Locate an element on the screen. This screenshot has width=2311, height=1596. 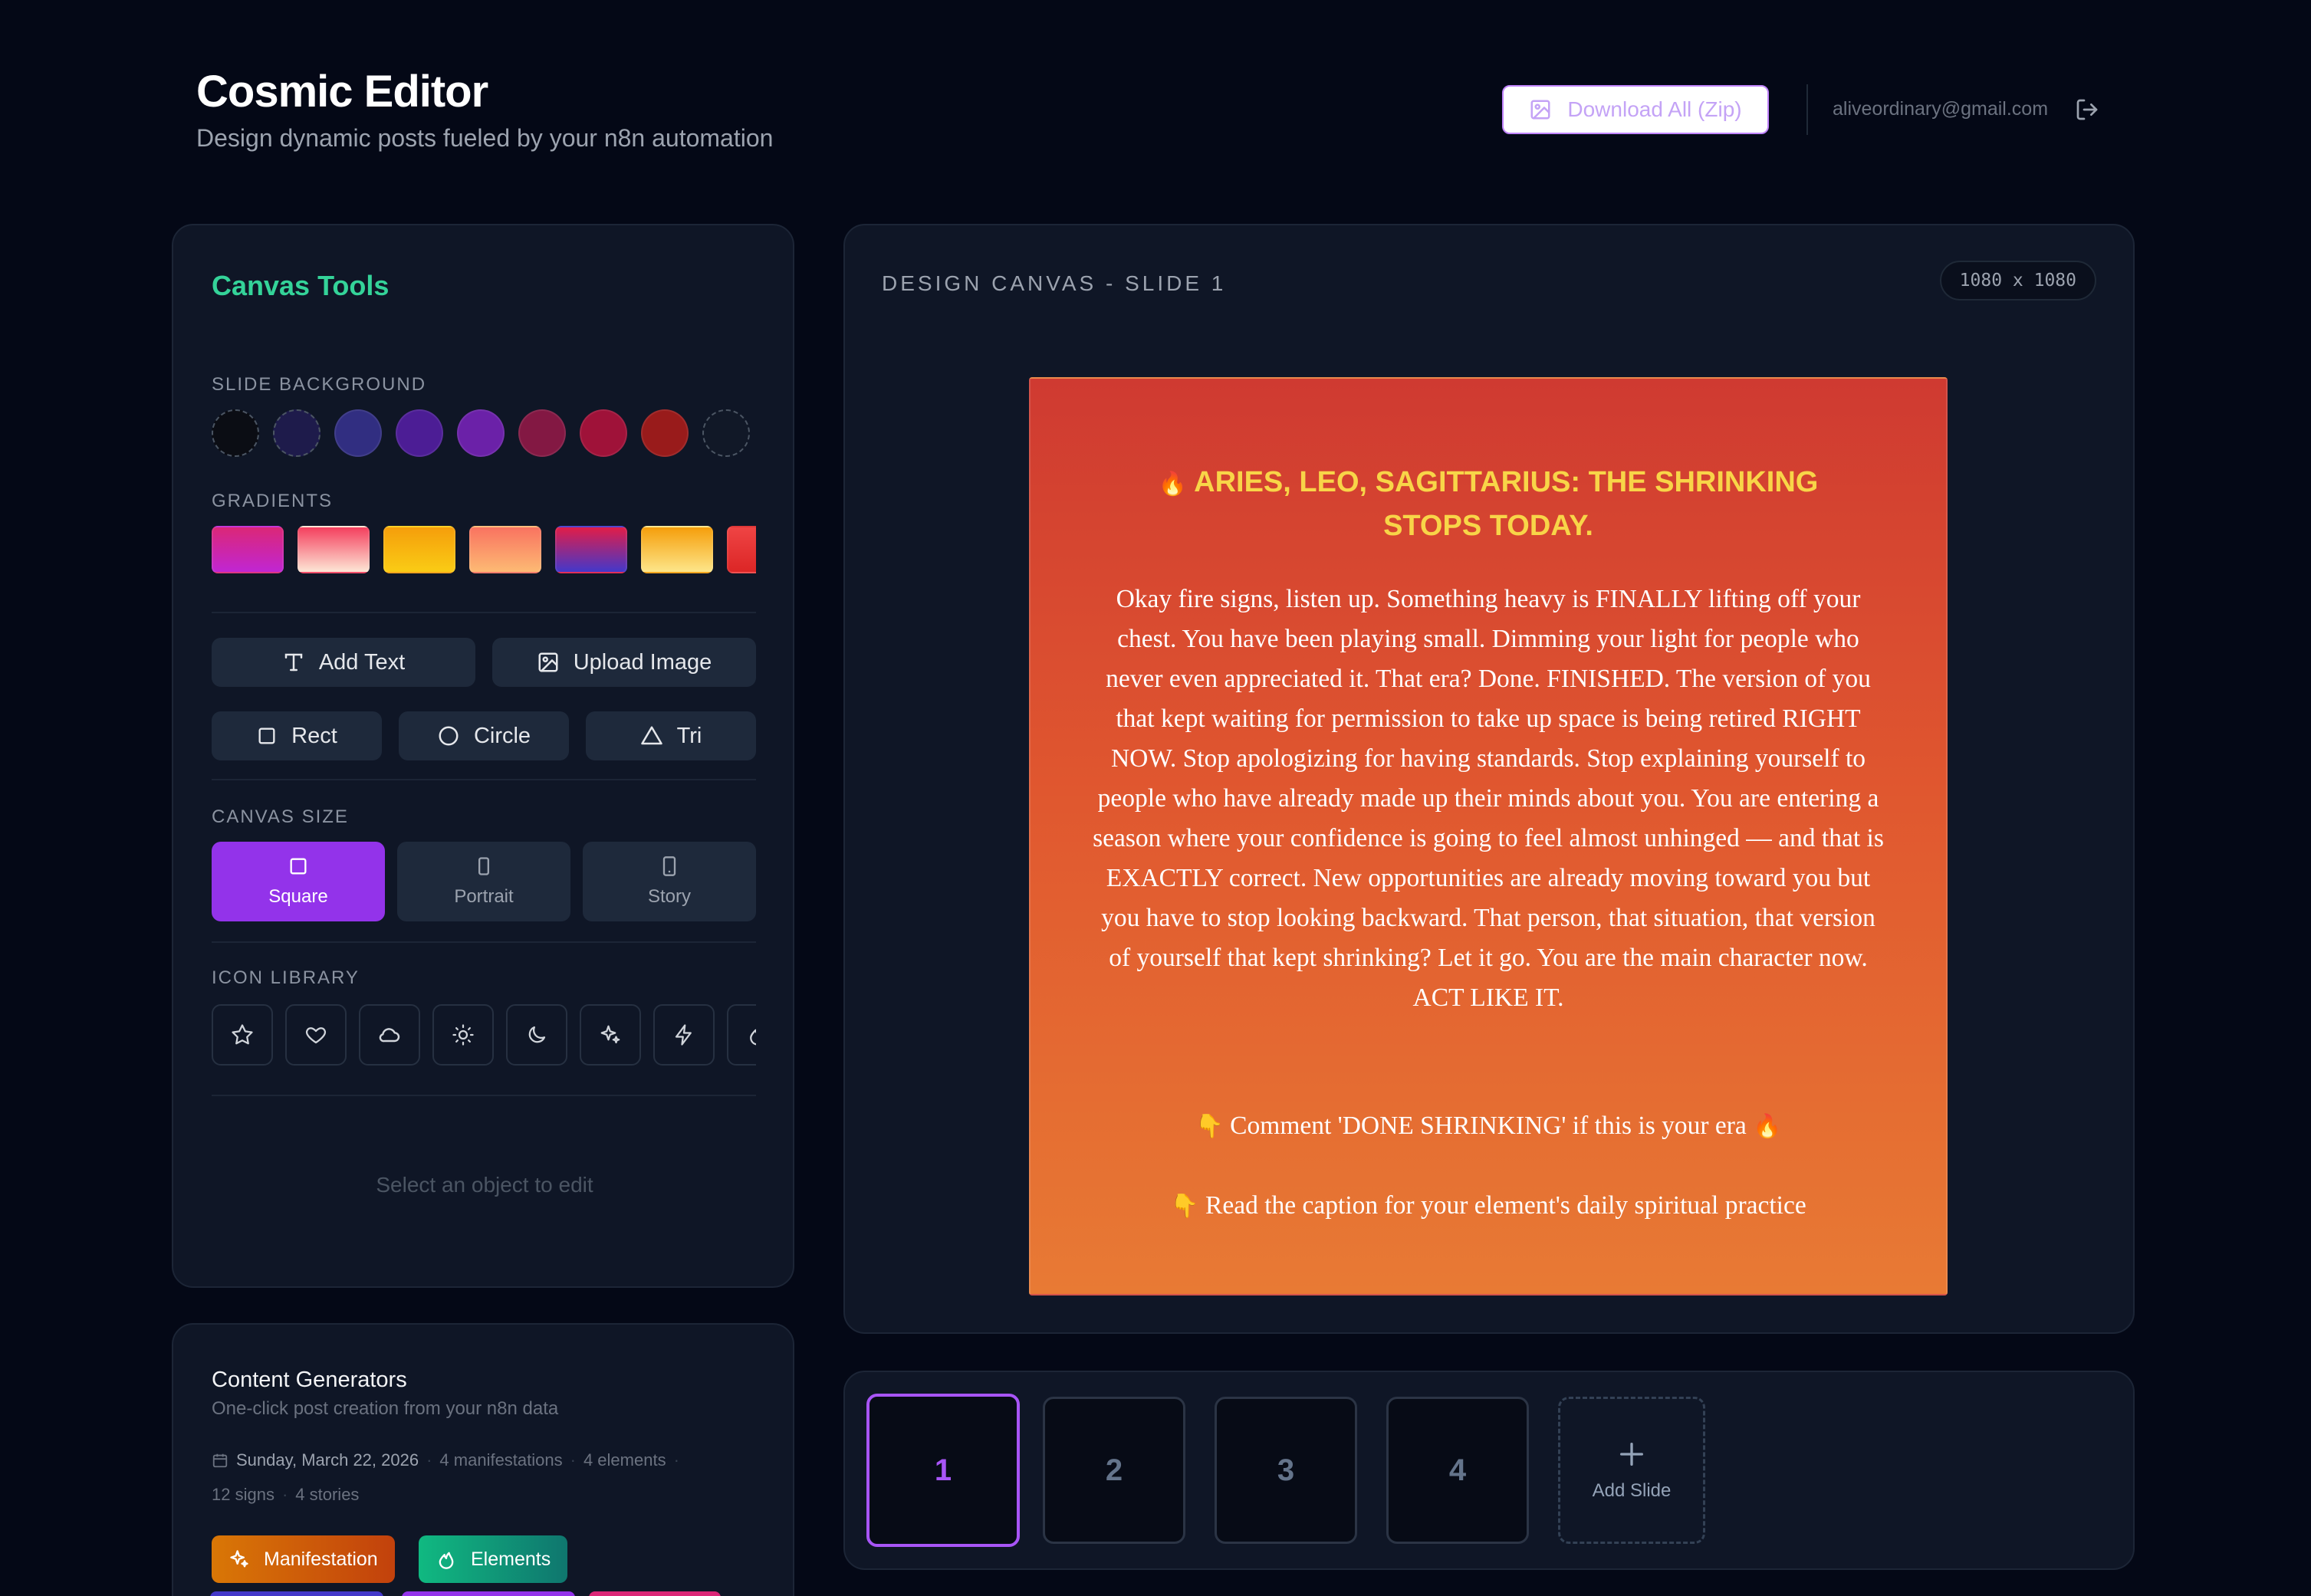
star-icon is located at coordinates (242, 1035).